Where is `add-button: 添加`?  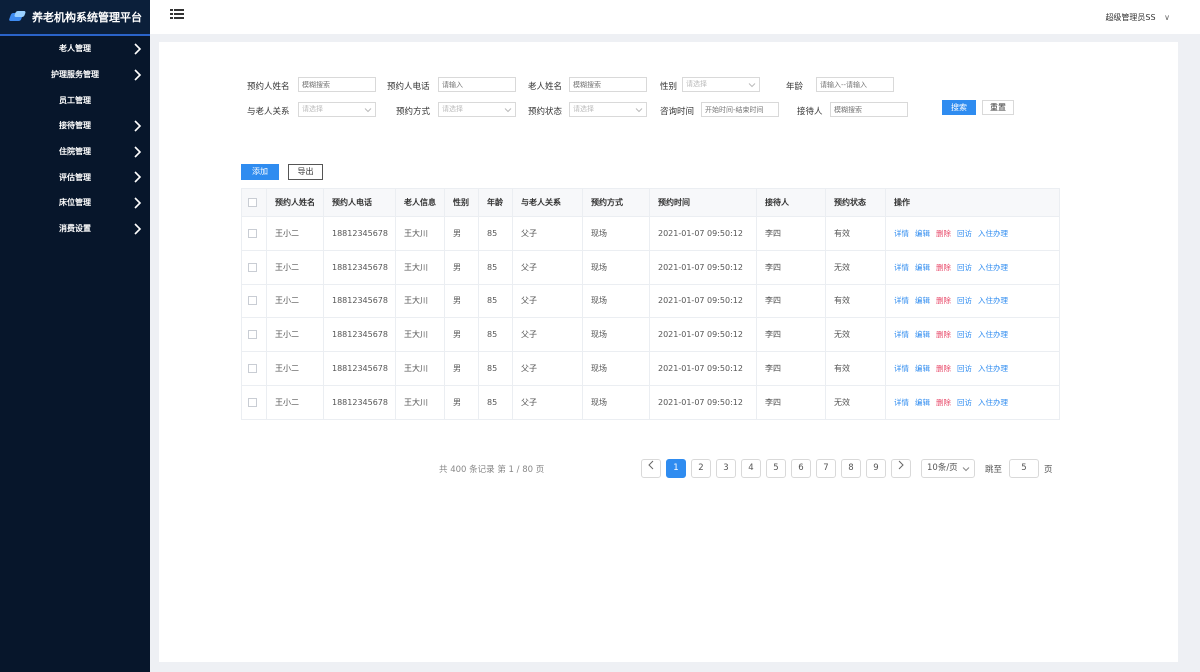
add-button: 添加 is located at coordinates (260, 172).